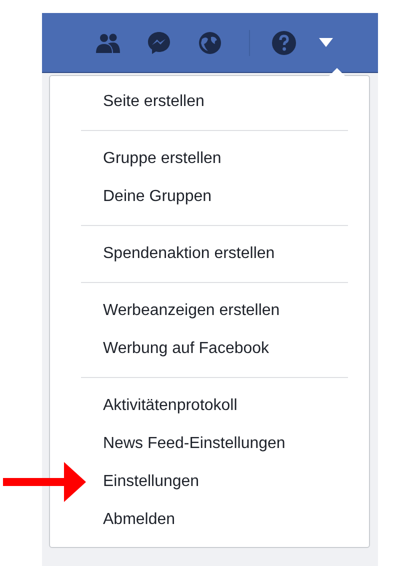  What do you see at coordinates (326, 42) in the screenshot?
I see `caret-icon` at bounding box center [326, 42].